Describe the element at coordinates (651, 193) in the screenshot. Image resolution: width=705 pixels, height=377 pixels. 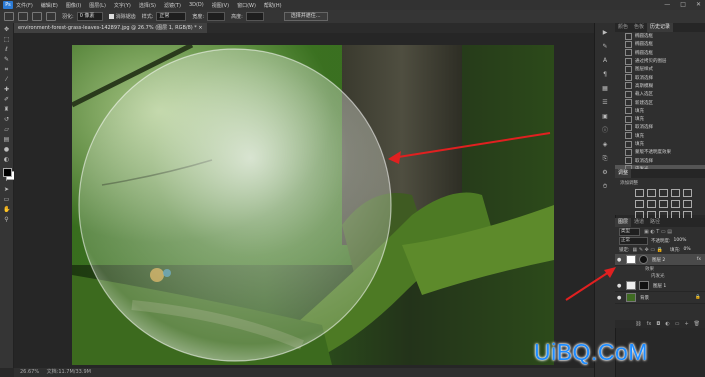
I see `levels-icon` at that location.